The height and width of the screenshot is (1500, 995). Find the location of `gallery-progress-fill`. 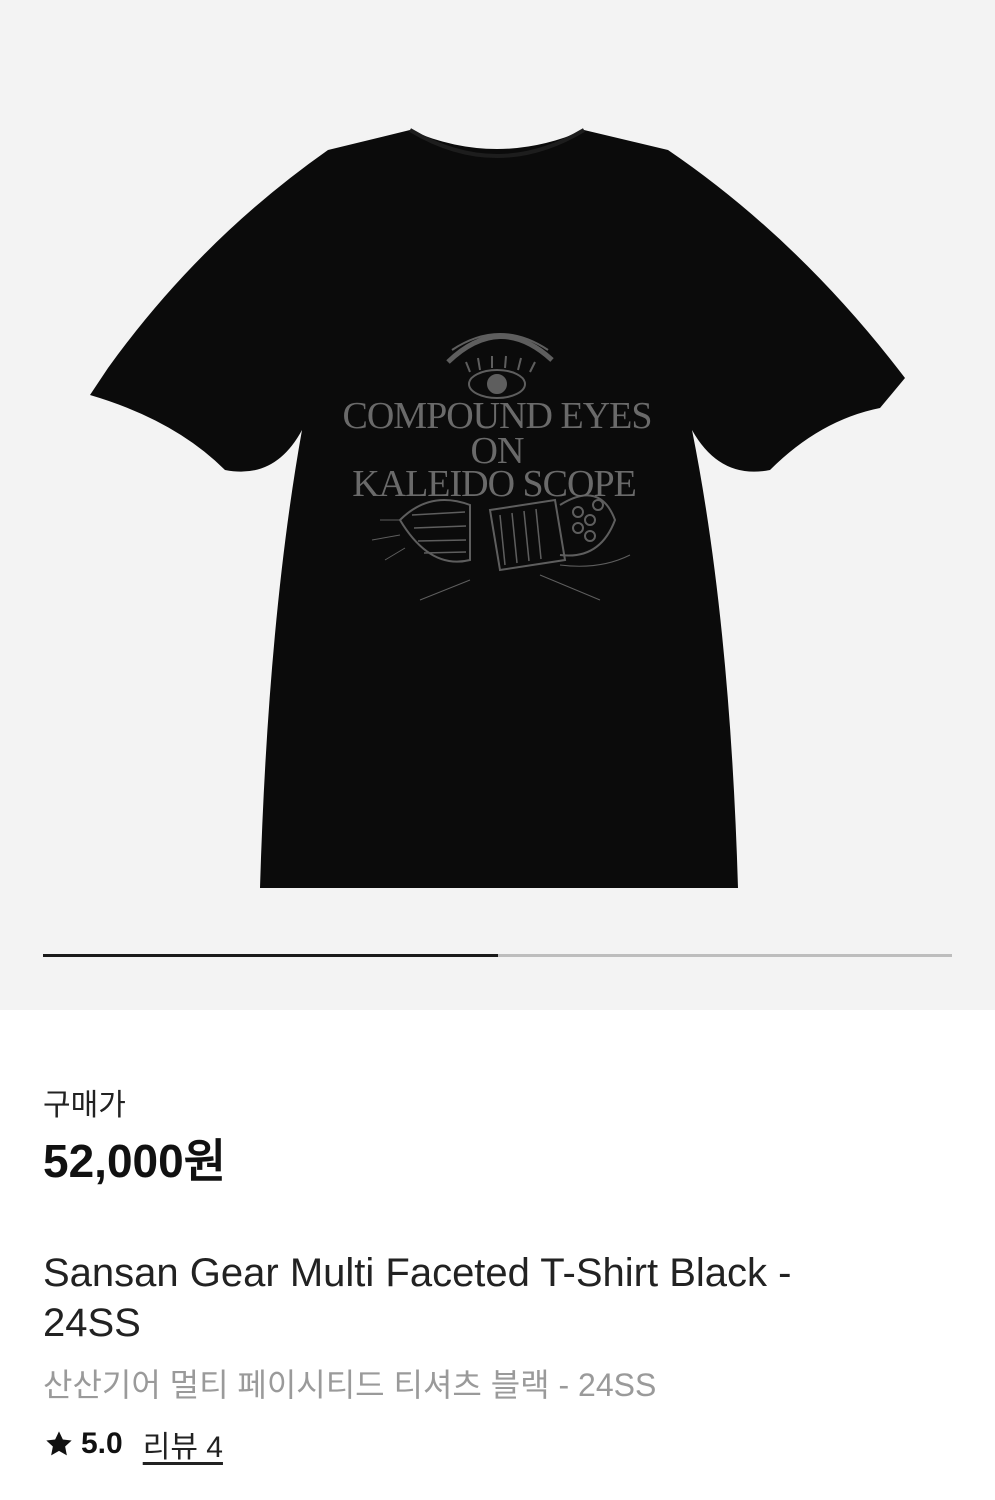

gallery-progress-fill is located at coordinates (270, 955).